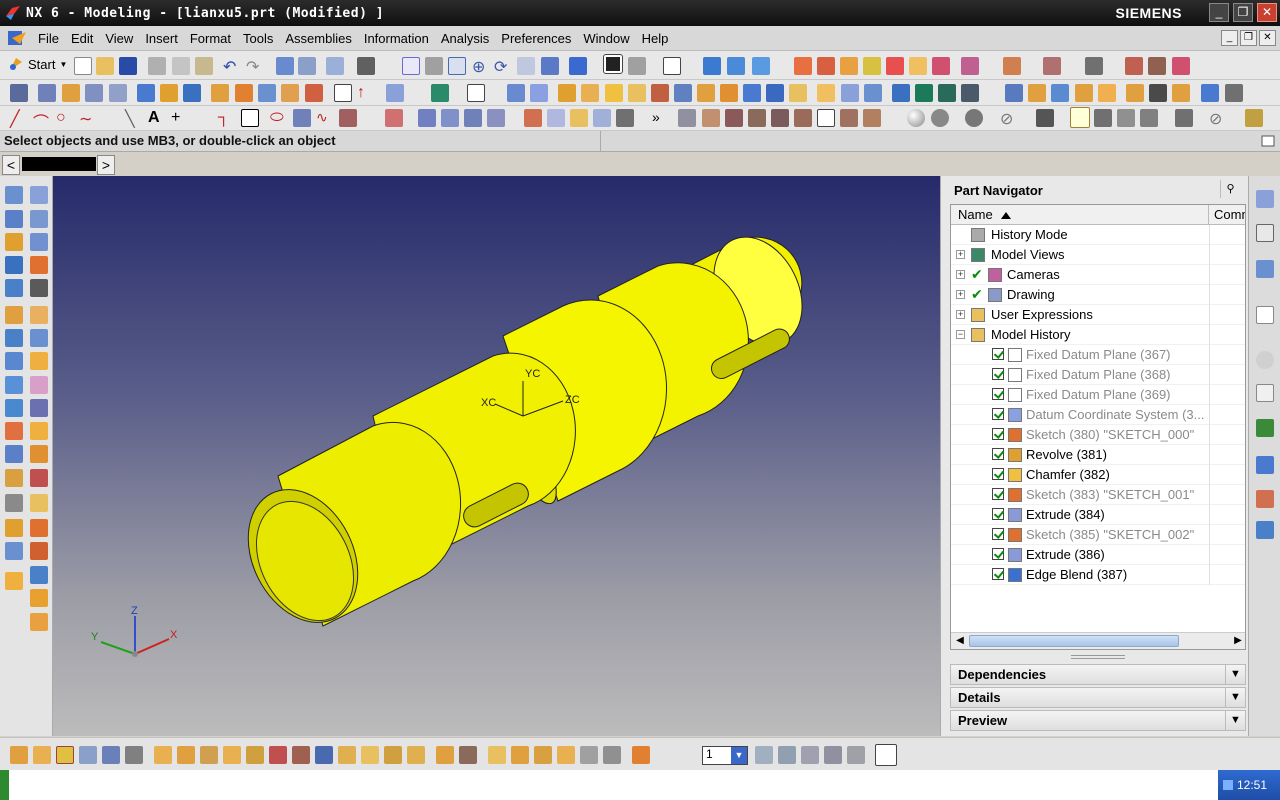 The height and width of the screenshot is (800, 1280). Describe the element at coordinates (672, 66) in the screenshot. I see `background-icon` at that location.